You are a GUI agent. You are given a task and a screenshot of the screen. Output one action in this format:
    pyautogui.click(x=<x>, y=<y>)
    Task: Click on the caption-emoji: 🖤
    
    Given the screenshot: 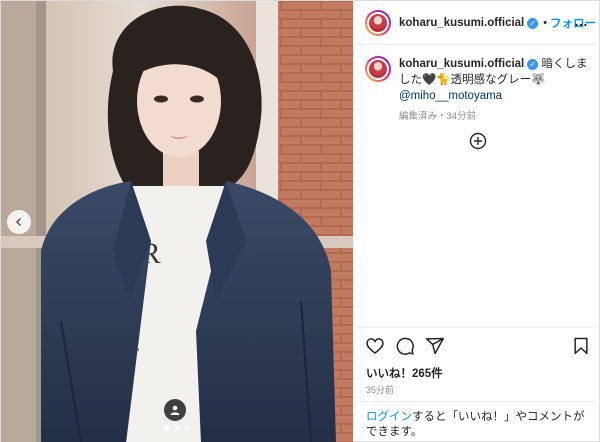 What is the action you would take?
    pyautogui.click(x=429, y=80)
    